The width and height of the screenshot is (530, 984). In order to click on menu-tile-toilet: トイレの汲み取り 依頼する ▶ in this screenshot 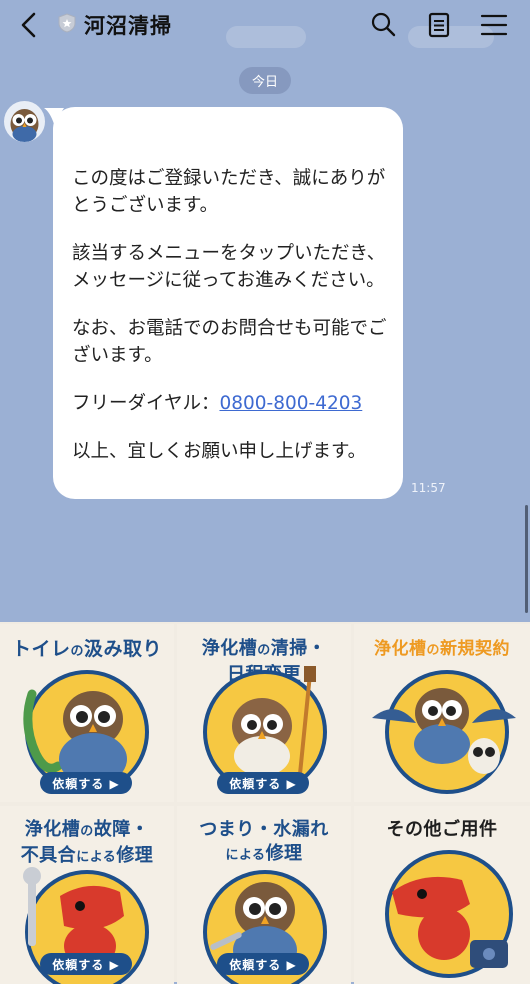, I will do `click(87, 713)`.